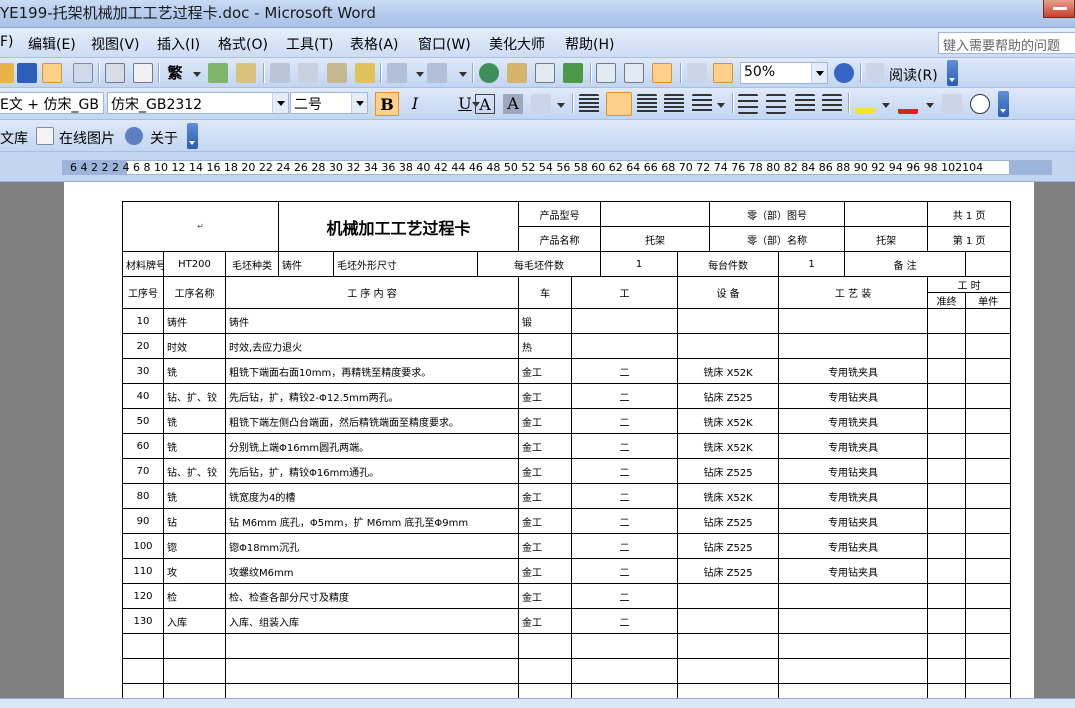 This screenshot has width=1075, height=708. Describe the element at coordinates (52, 44) in the screenshot. I see `menu-edit: 编辑(E)` at that location.